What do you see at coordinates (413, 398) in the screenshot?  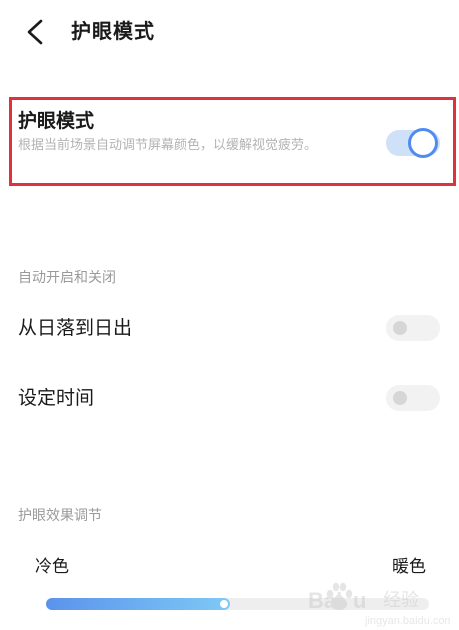 I see `scheduled-time-toggle` at bounding box center [413, 398].